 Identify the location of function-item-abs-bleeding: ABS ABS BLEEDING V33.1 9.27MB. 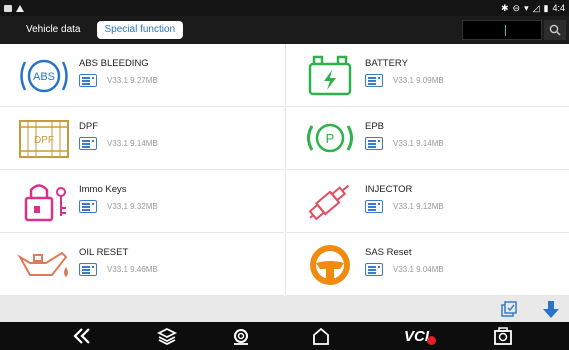
(142, 75).